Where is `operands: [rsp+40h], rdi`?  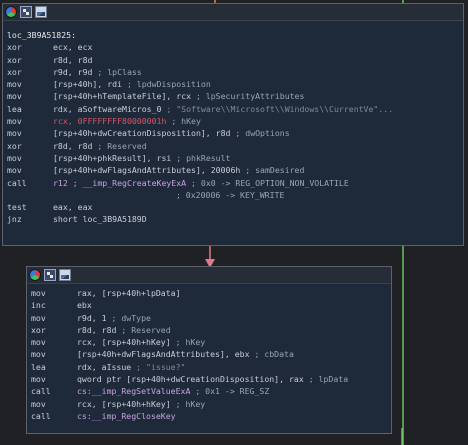
operands: [rsp+40h], rdi is located at coordinates (88, 84).